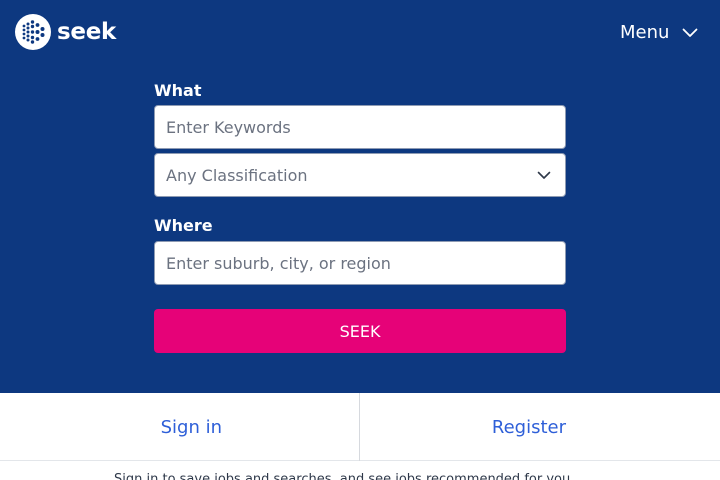 This screenshot has height=480, width=720. I want to click on keywords-input, so click(360, 127).